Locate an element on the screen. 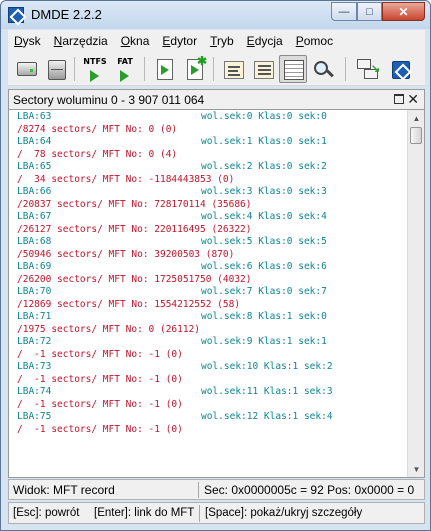 This screenshot has height=531, width=431. dmde-app-icon is located at coordinates (16, 15).